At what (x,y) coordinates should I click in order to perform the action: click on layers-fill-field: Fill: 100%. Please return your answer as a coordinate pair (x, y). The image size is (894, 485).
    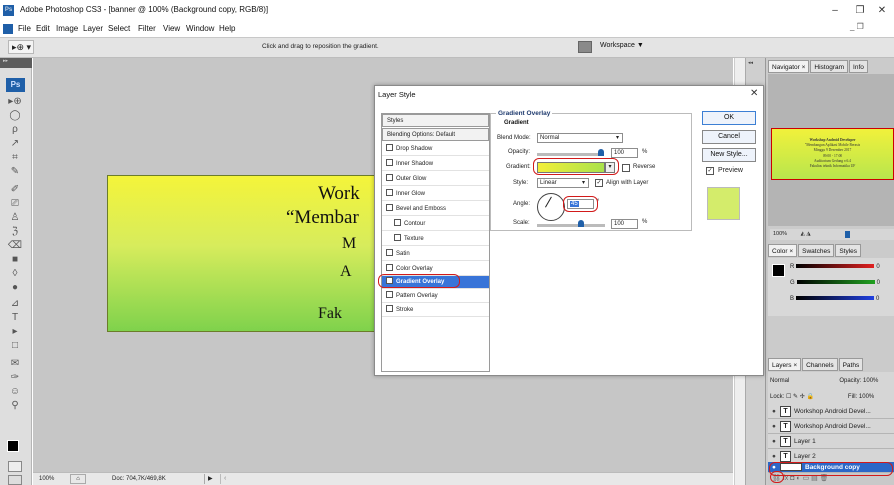
    Looking at the image, I should click on (861, 397).